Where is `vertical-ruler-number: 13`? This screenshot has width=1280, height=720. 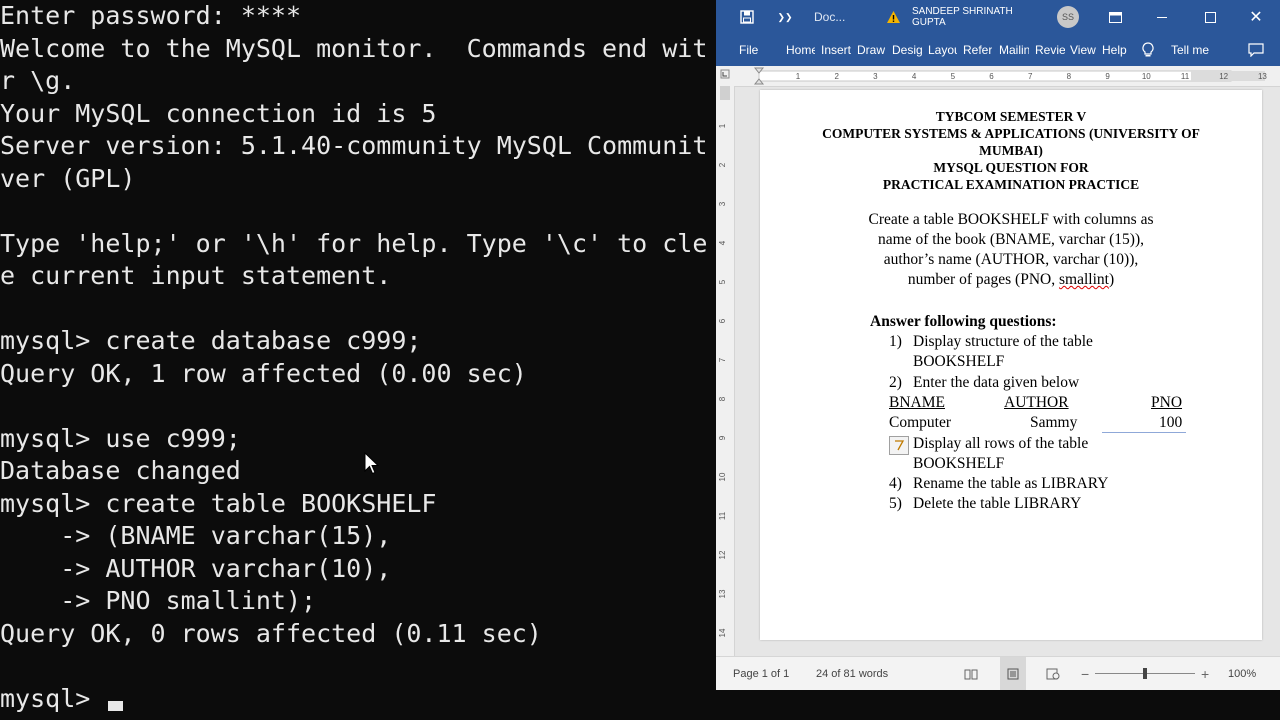
vertical-ruler-number: 13 is located at coordinates (722, 593).